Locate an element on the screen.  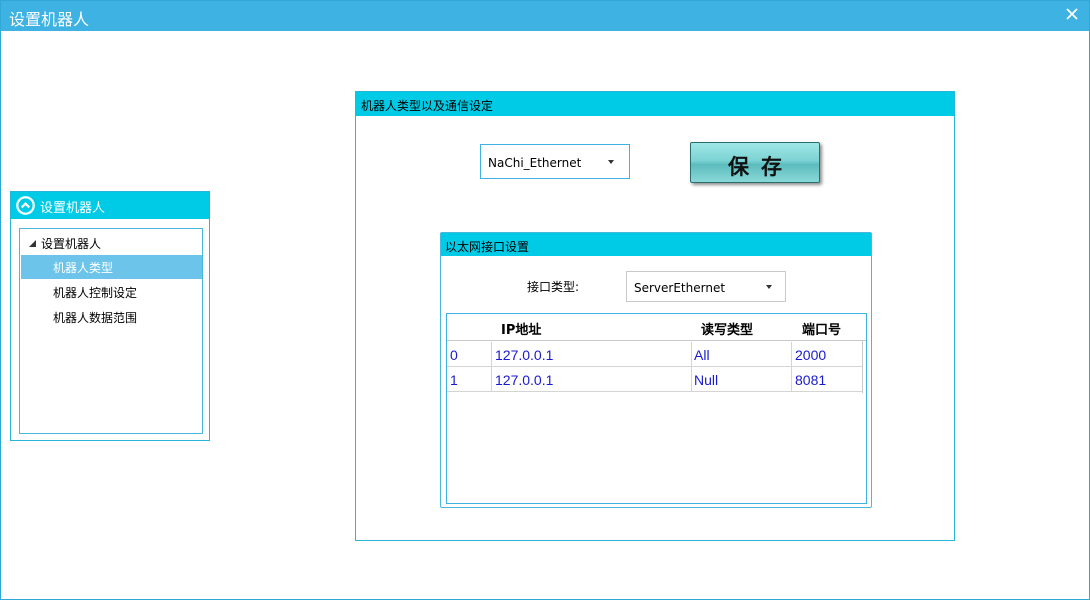
column-header-ip: IP地址 is located at coordinates (521, 328).